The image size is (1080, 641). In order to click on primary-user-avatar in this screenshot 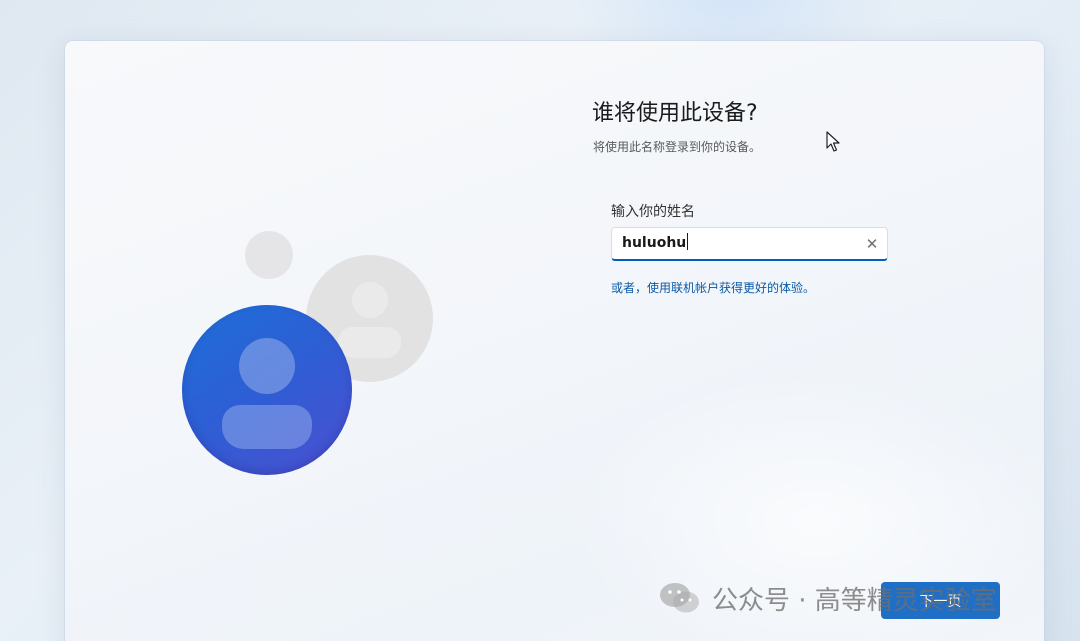, I will do `click(267, 390)`.